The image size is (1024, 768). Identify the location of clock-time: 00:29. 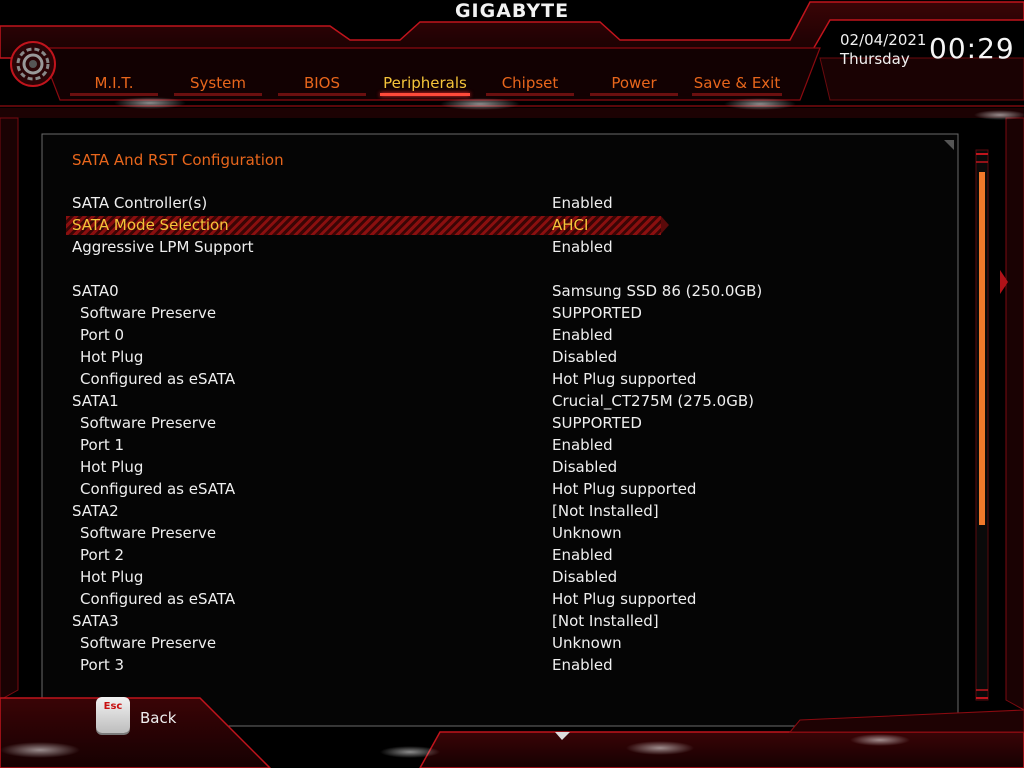
(972, 48).